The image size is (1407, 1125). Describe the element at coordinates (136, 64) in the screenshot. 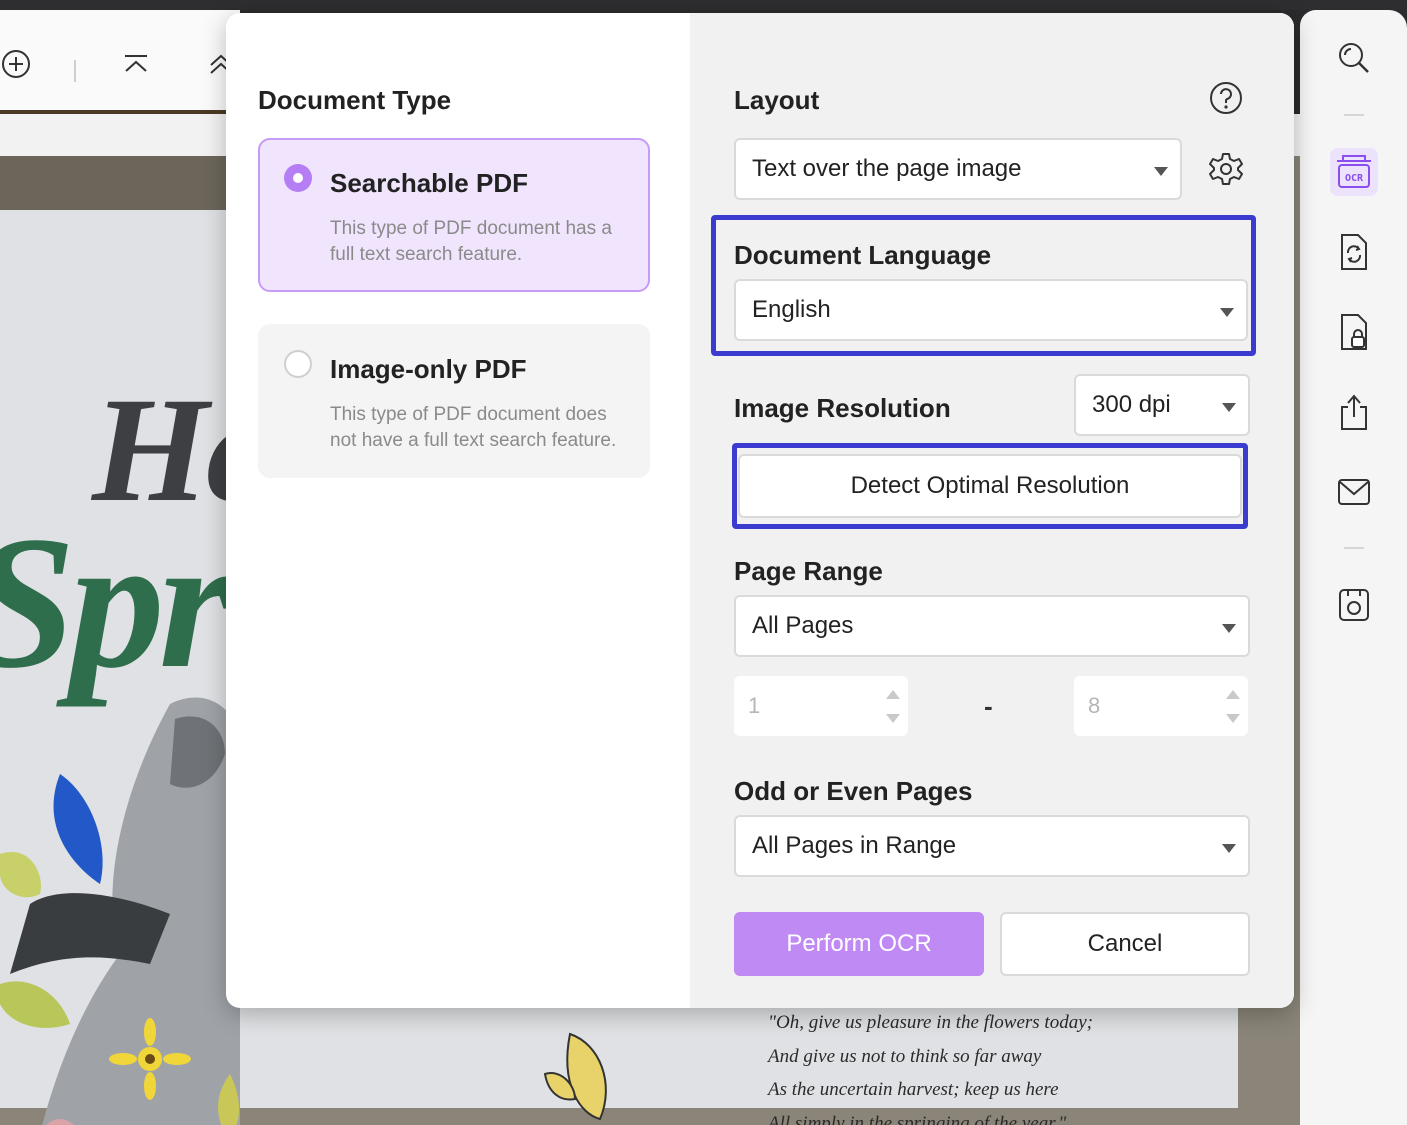

I see `first-page-icon` at that location.